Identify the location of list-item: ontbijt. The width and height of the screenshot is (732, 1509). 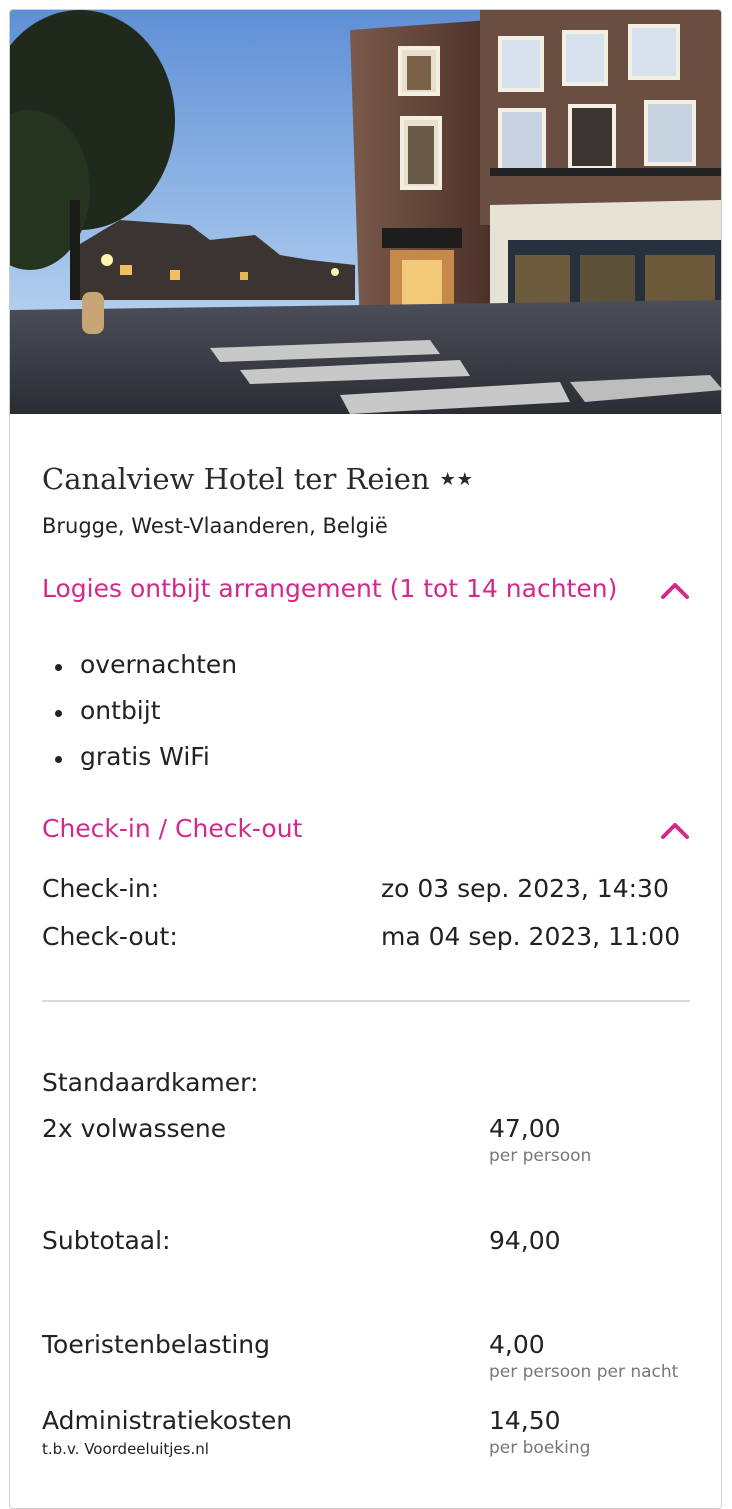
(139, 719).